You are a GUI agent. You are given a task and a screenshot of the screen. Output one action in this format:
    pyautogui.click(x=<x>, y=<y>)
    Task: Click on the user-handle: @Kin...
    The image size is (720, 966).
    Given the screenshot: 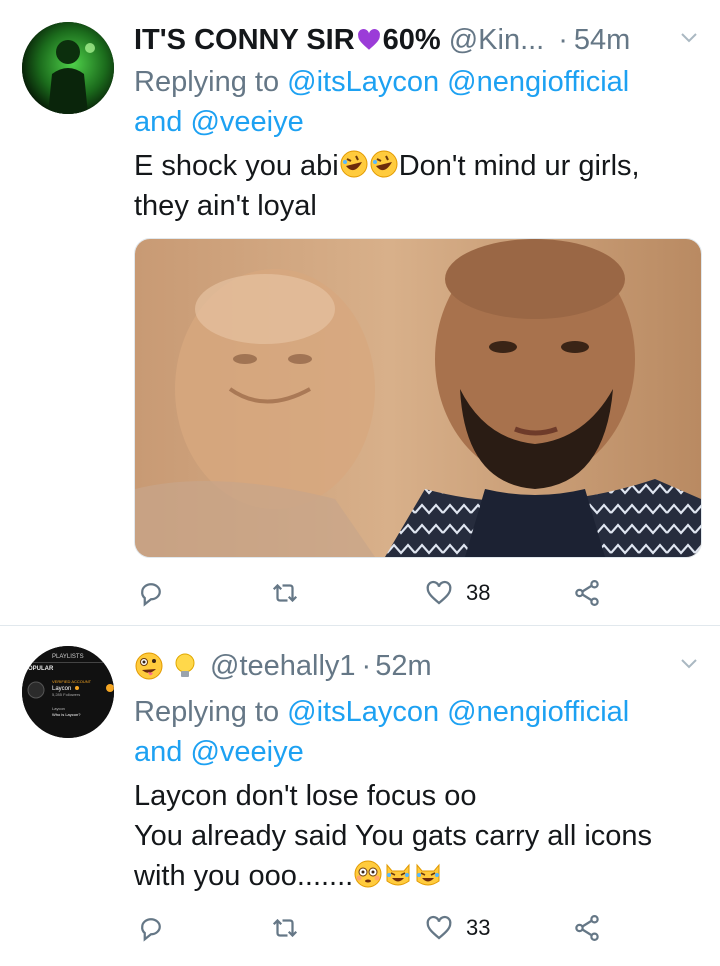 What is the action you would take?
    pyautogui.click(x=497, y=40)
    